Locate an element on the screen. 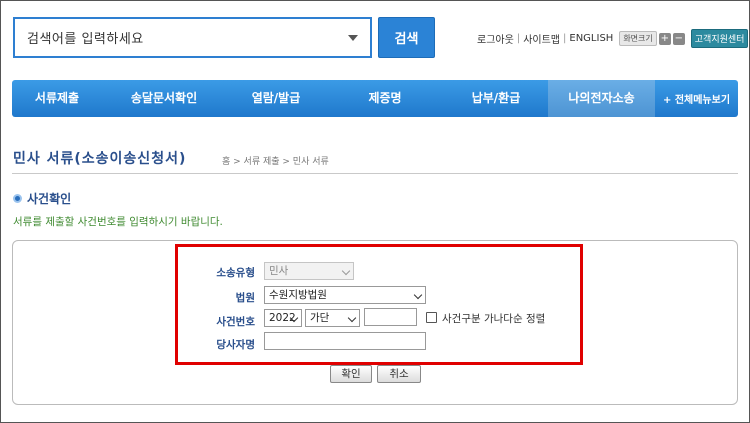 This screenshot has height=423, width=750. all-menu-button: + 전체메뉴보기 is located at coordinates (696, 98).